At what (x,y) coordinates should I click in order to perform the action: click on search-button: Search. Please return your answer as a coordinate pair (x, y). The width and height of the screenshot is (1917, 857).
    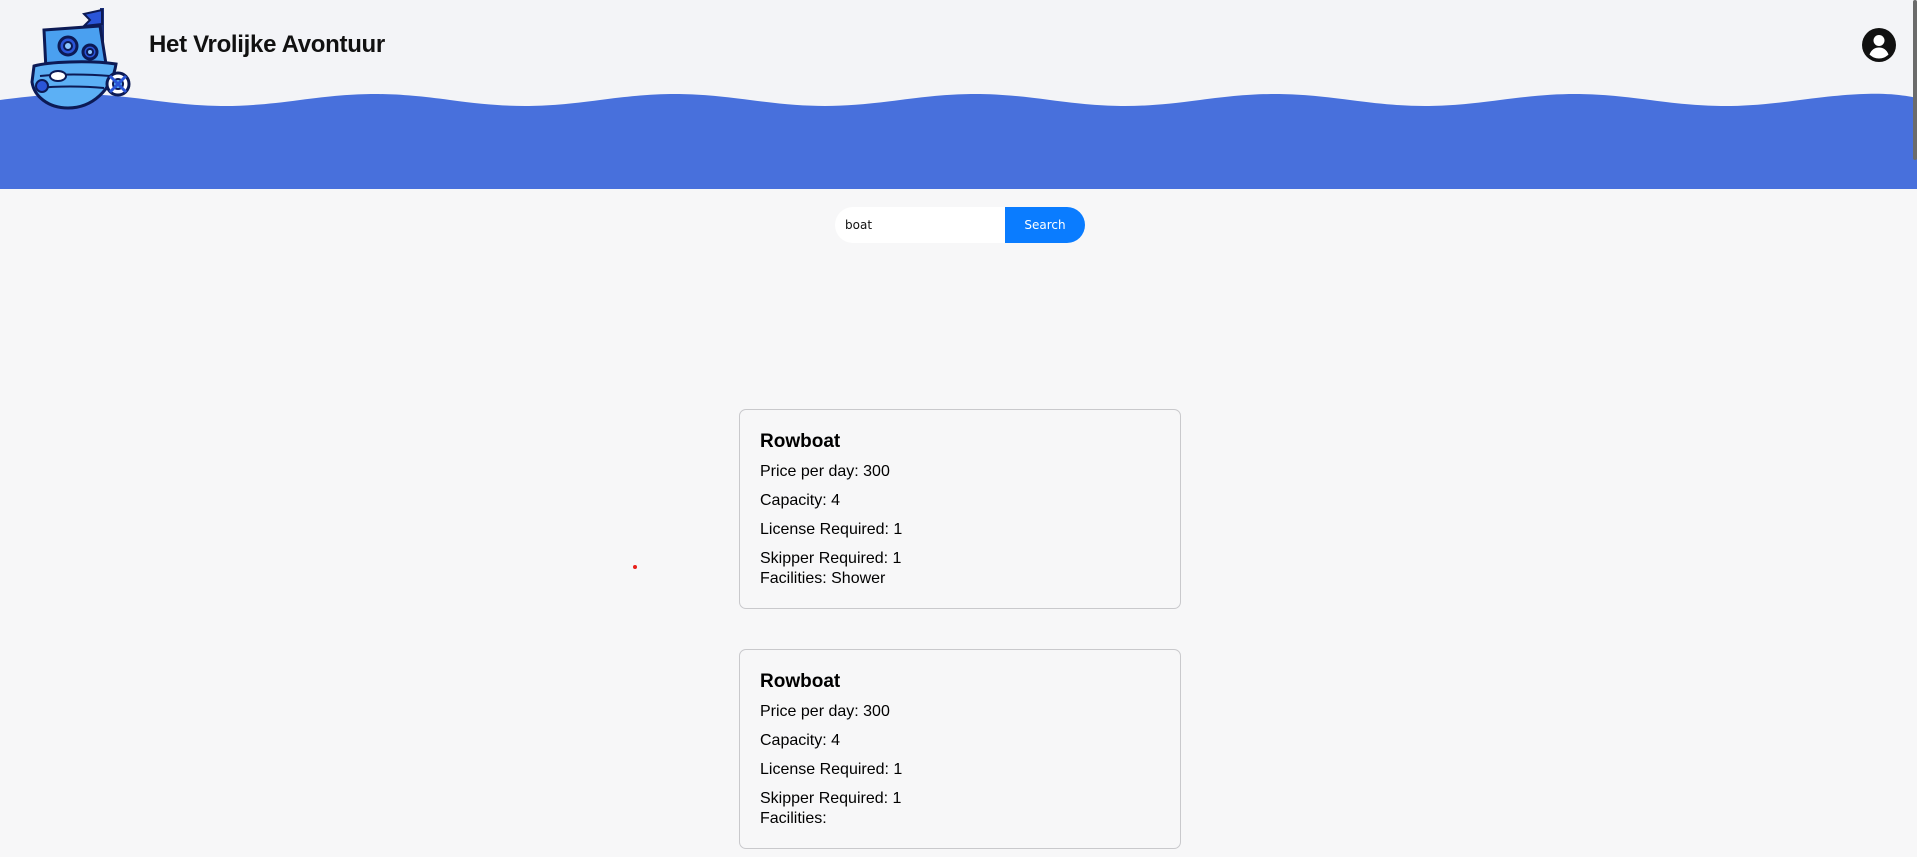
    Looking at the image, I should click on (1045, 225).